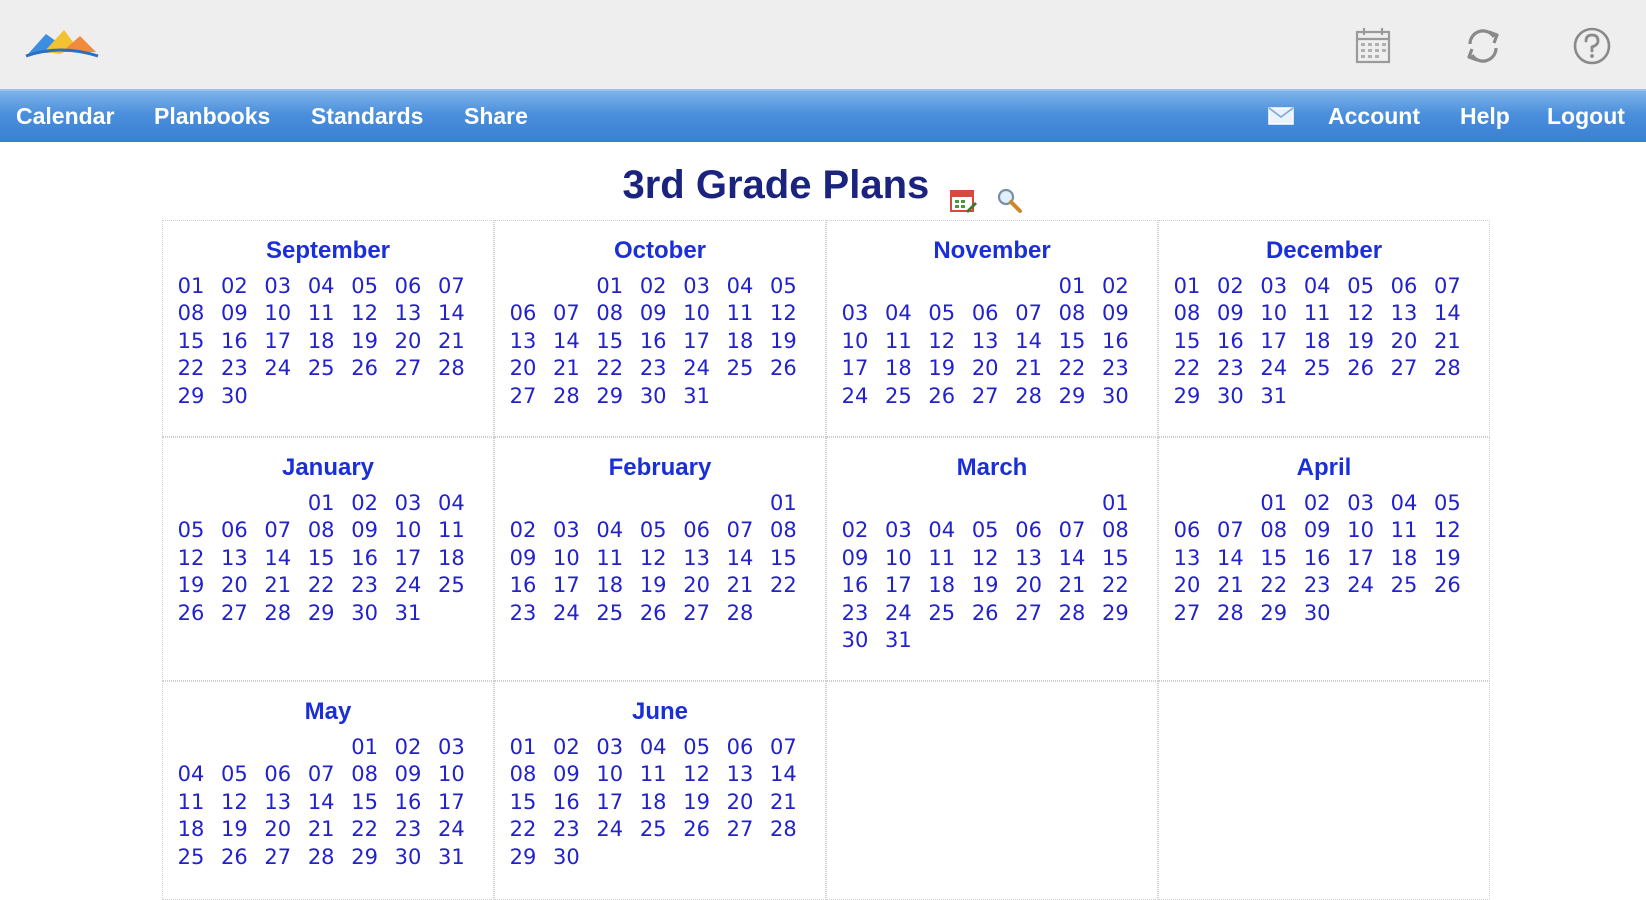 The width and height of the screenshot is (1646, 900). What do you see at coordinates (328, 468) in the screenshot?
I see `month-title-january: January` at bounding box center [328, 468].